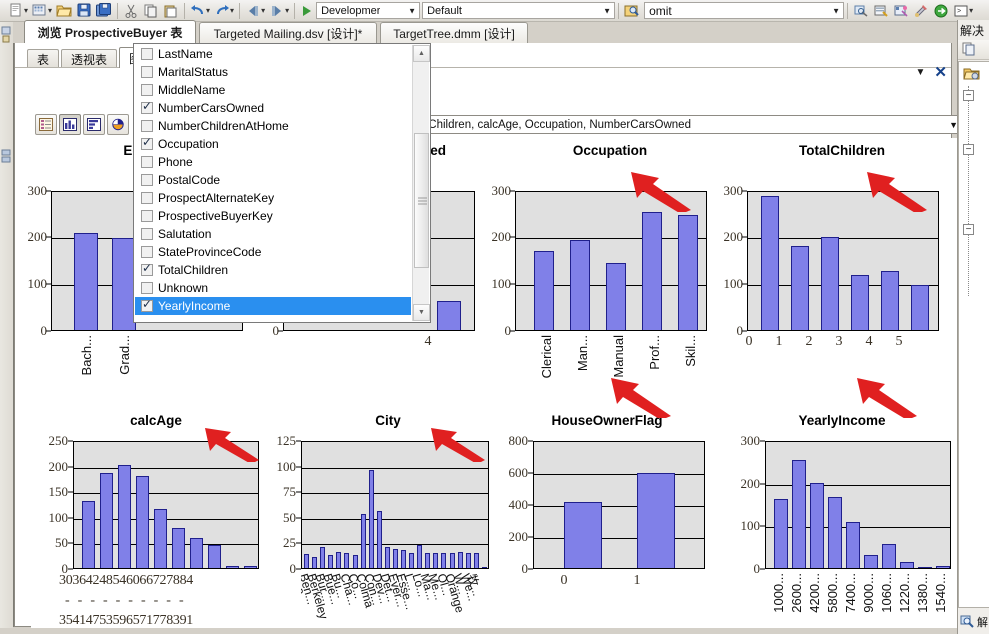 Image resolution: width=989 pixels, height=634 pixels. Describe the element at coordinates (104, 10) in the screenshot. I see `save-all-icon` at that location.